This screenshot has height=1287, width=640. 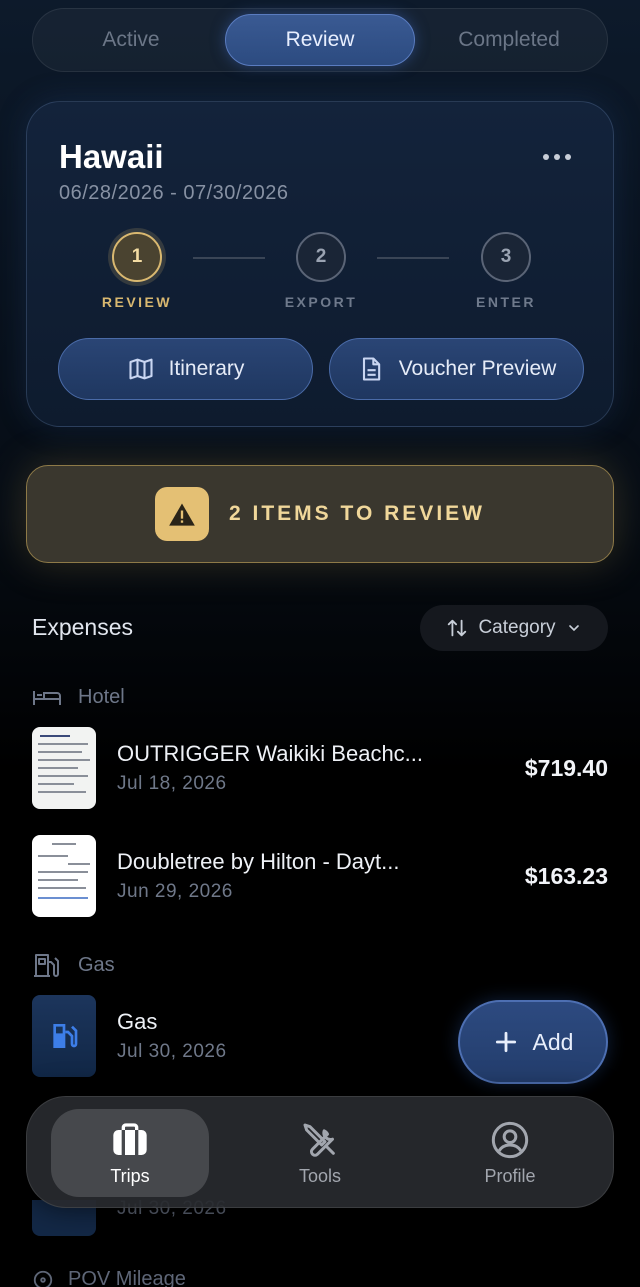 What do you see at coordinates (64, 1036) in the screenshot?
I see `gas-pump-thumbnail-icon` at bounding box center [64, 1036].